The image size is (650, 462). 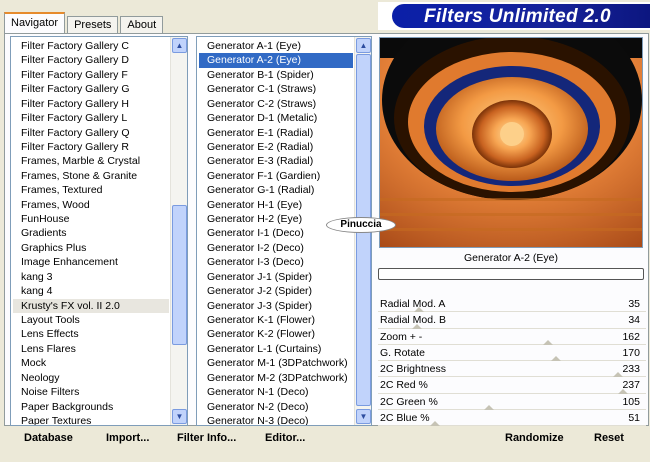 I want to click on category-item: kang 4, so click(x=91, y=291).